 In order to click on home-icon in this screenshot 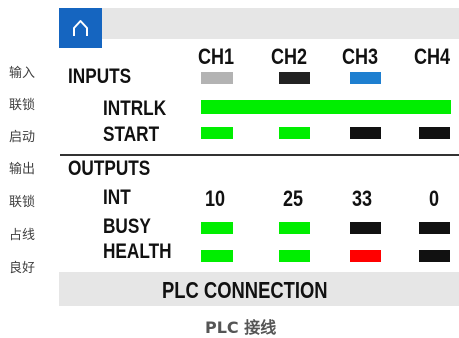, I will do `click(80, 28)`.